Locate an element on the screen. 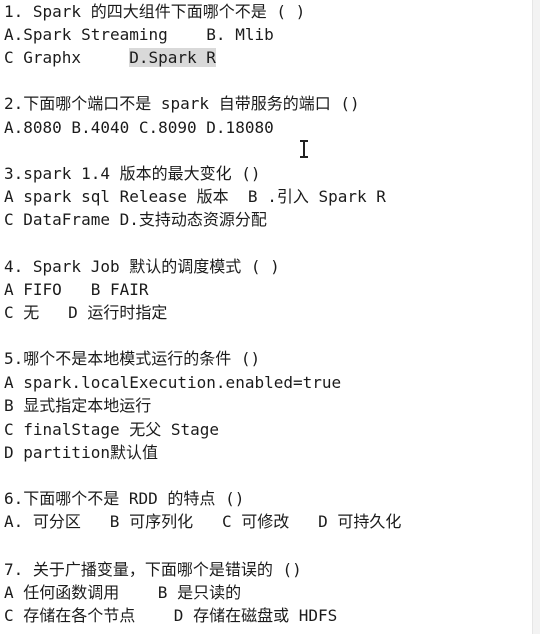 The width and height of the screenshot is (540, 634). question-1-options-cd: C Graphx D.Spark R is located at coordinates (110, 58).